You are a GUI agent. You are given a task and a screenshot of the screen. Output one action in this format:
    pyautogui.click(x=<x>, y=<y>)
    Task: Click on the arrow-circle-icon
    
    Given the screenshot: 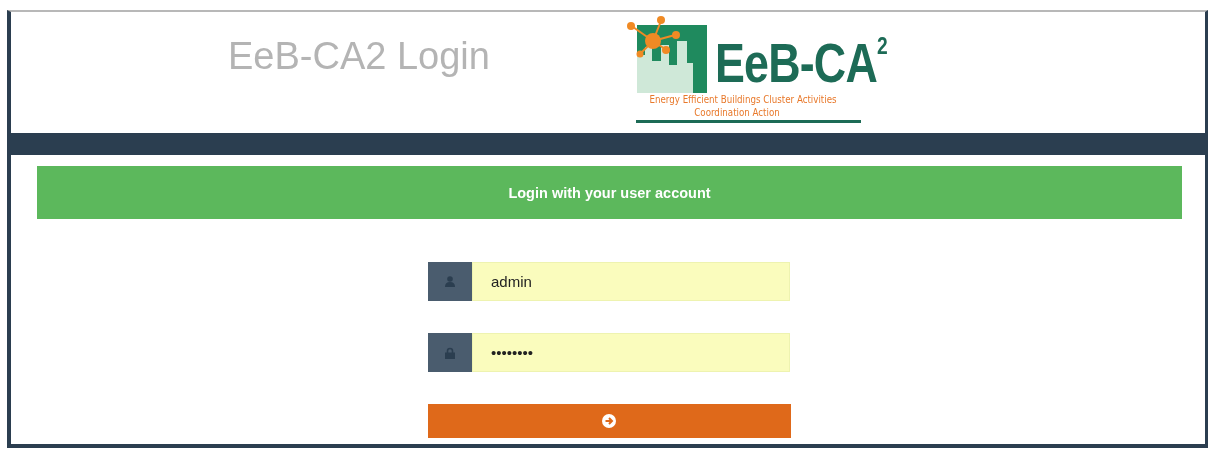 What is the action you would take?
    pyautogui.click(x=609, y=421)
    